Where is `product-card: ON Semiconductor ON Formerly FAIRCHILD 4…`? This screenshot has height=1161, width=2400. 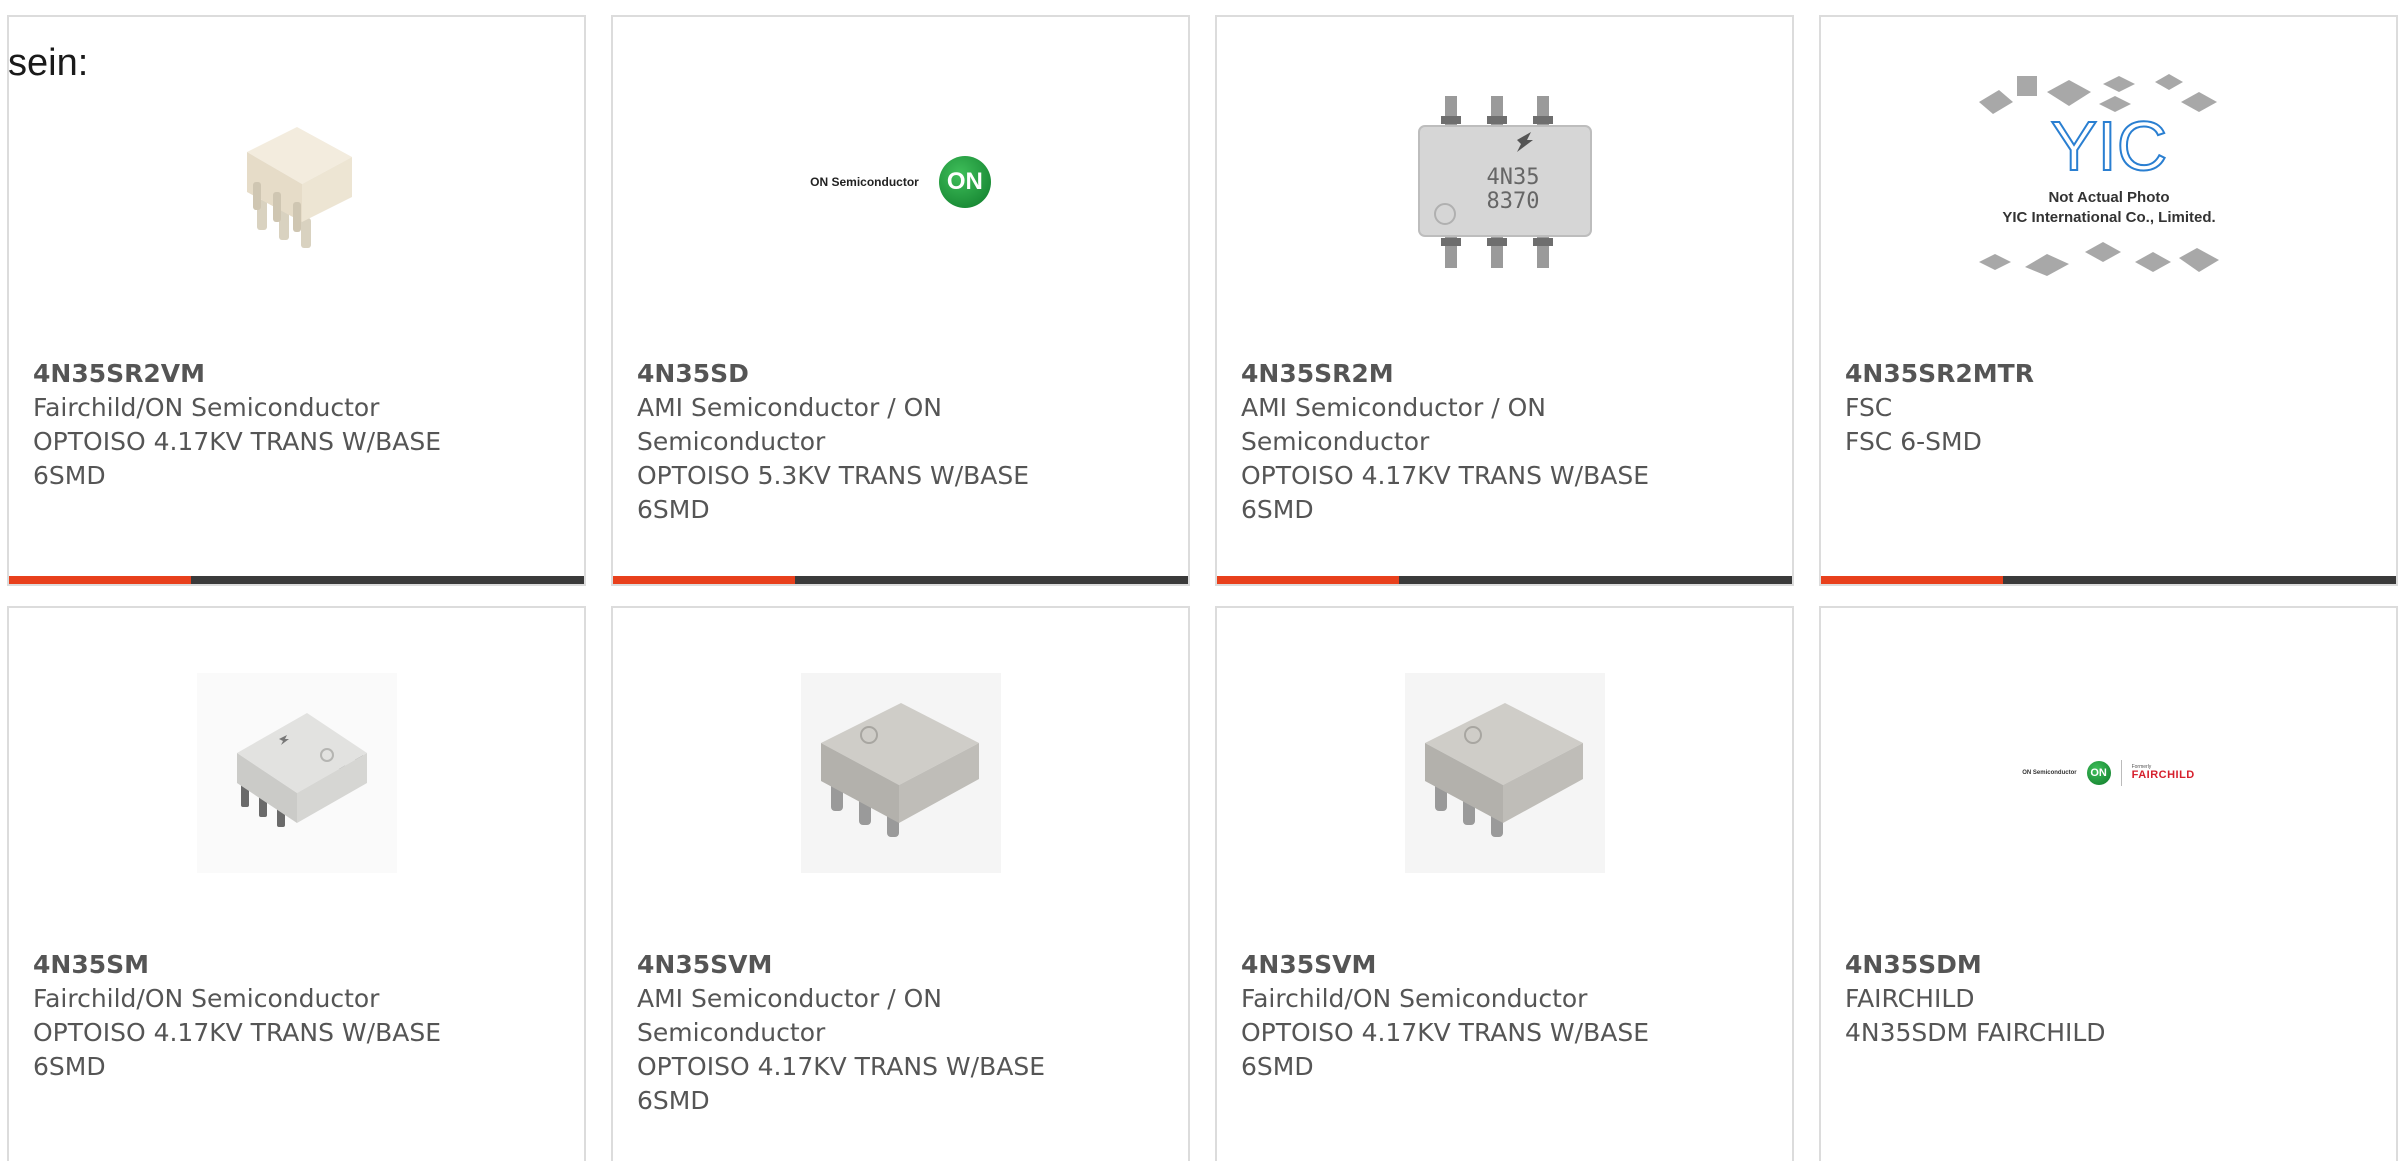
product-card: ON Semiconductor ON Formerly FAIRCHILD 4… is located at coordinates (2108, 883).